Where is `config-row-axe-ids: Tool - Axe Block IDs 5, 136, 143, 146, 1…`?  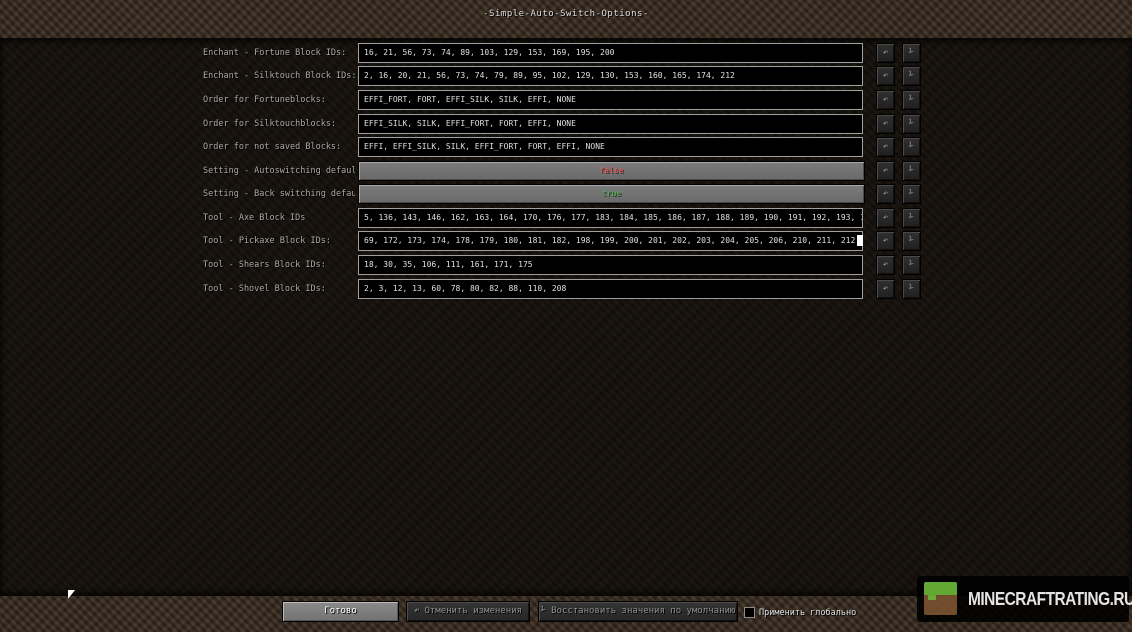
config-row-axe-ids: Tool - Axe Block IDs 5, 136, 143, 146, 1… is located at coordinates (566, 219).